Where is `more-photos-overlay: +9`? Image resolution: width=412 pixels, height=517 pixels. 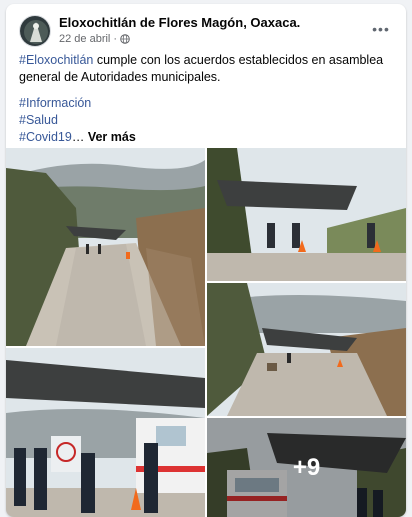
more-photos-overlay: +9 is located at coordinates (306, 467).